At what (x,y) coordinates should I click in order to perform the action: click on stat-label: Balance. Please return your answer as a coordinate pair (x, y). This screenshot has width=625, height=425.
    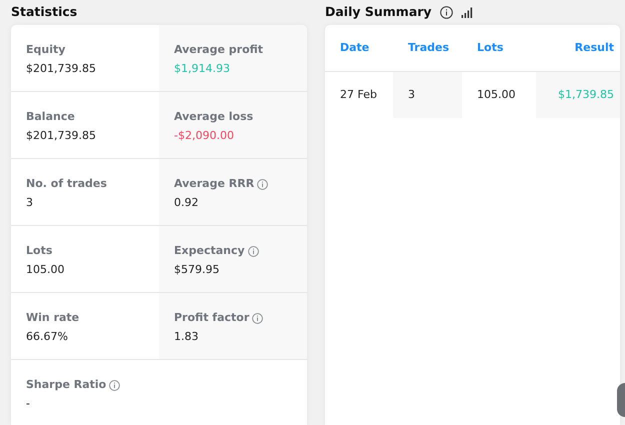
    Looking at the image, I should click on (50, 117).